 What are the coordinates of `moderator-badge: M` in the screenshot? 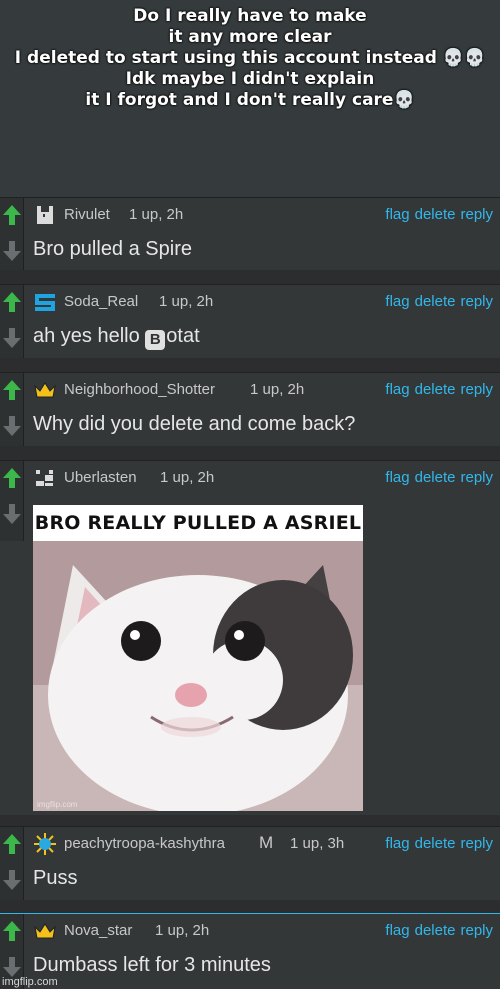 It's located at (266, 842).